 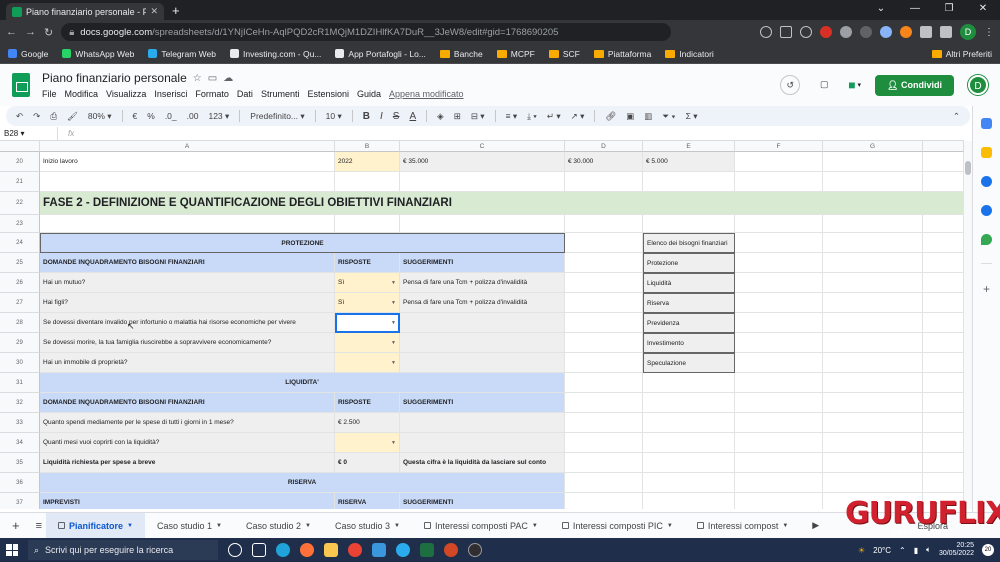 I want to click on cell-f28, so click(x=779, y=323).